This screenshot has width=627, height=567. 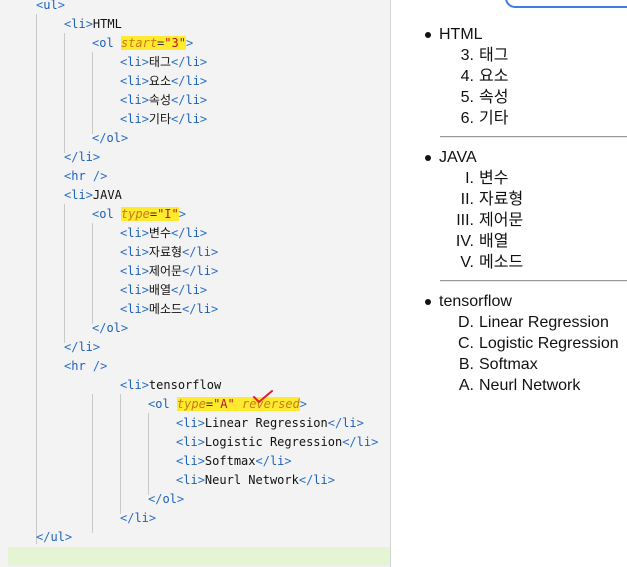 What do you see at coordinates (428, 158) in the screenshot?
I see `list-bullet` at bounding box center [428, 158].